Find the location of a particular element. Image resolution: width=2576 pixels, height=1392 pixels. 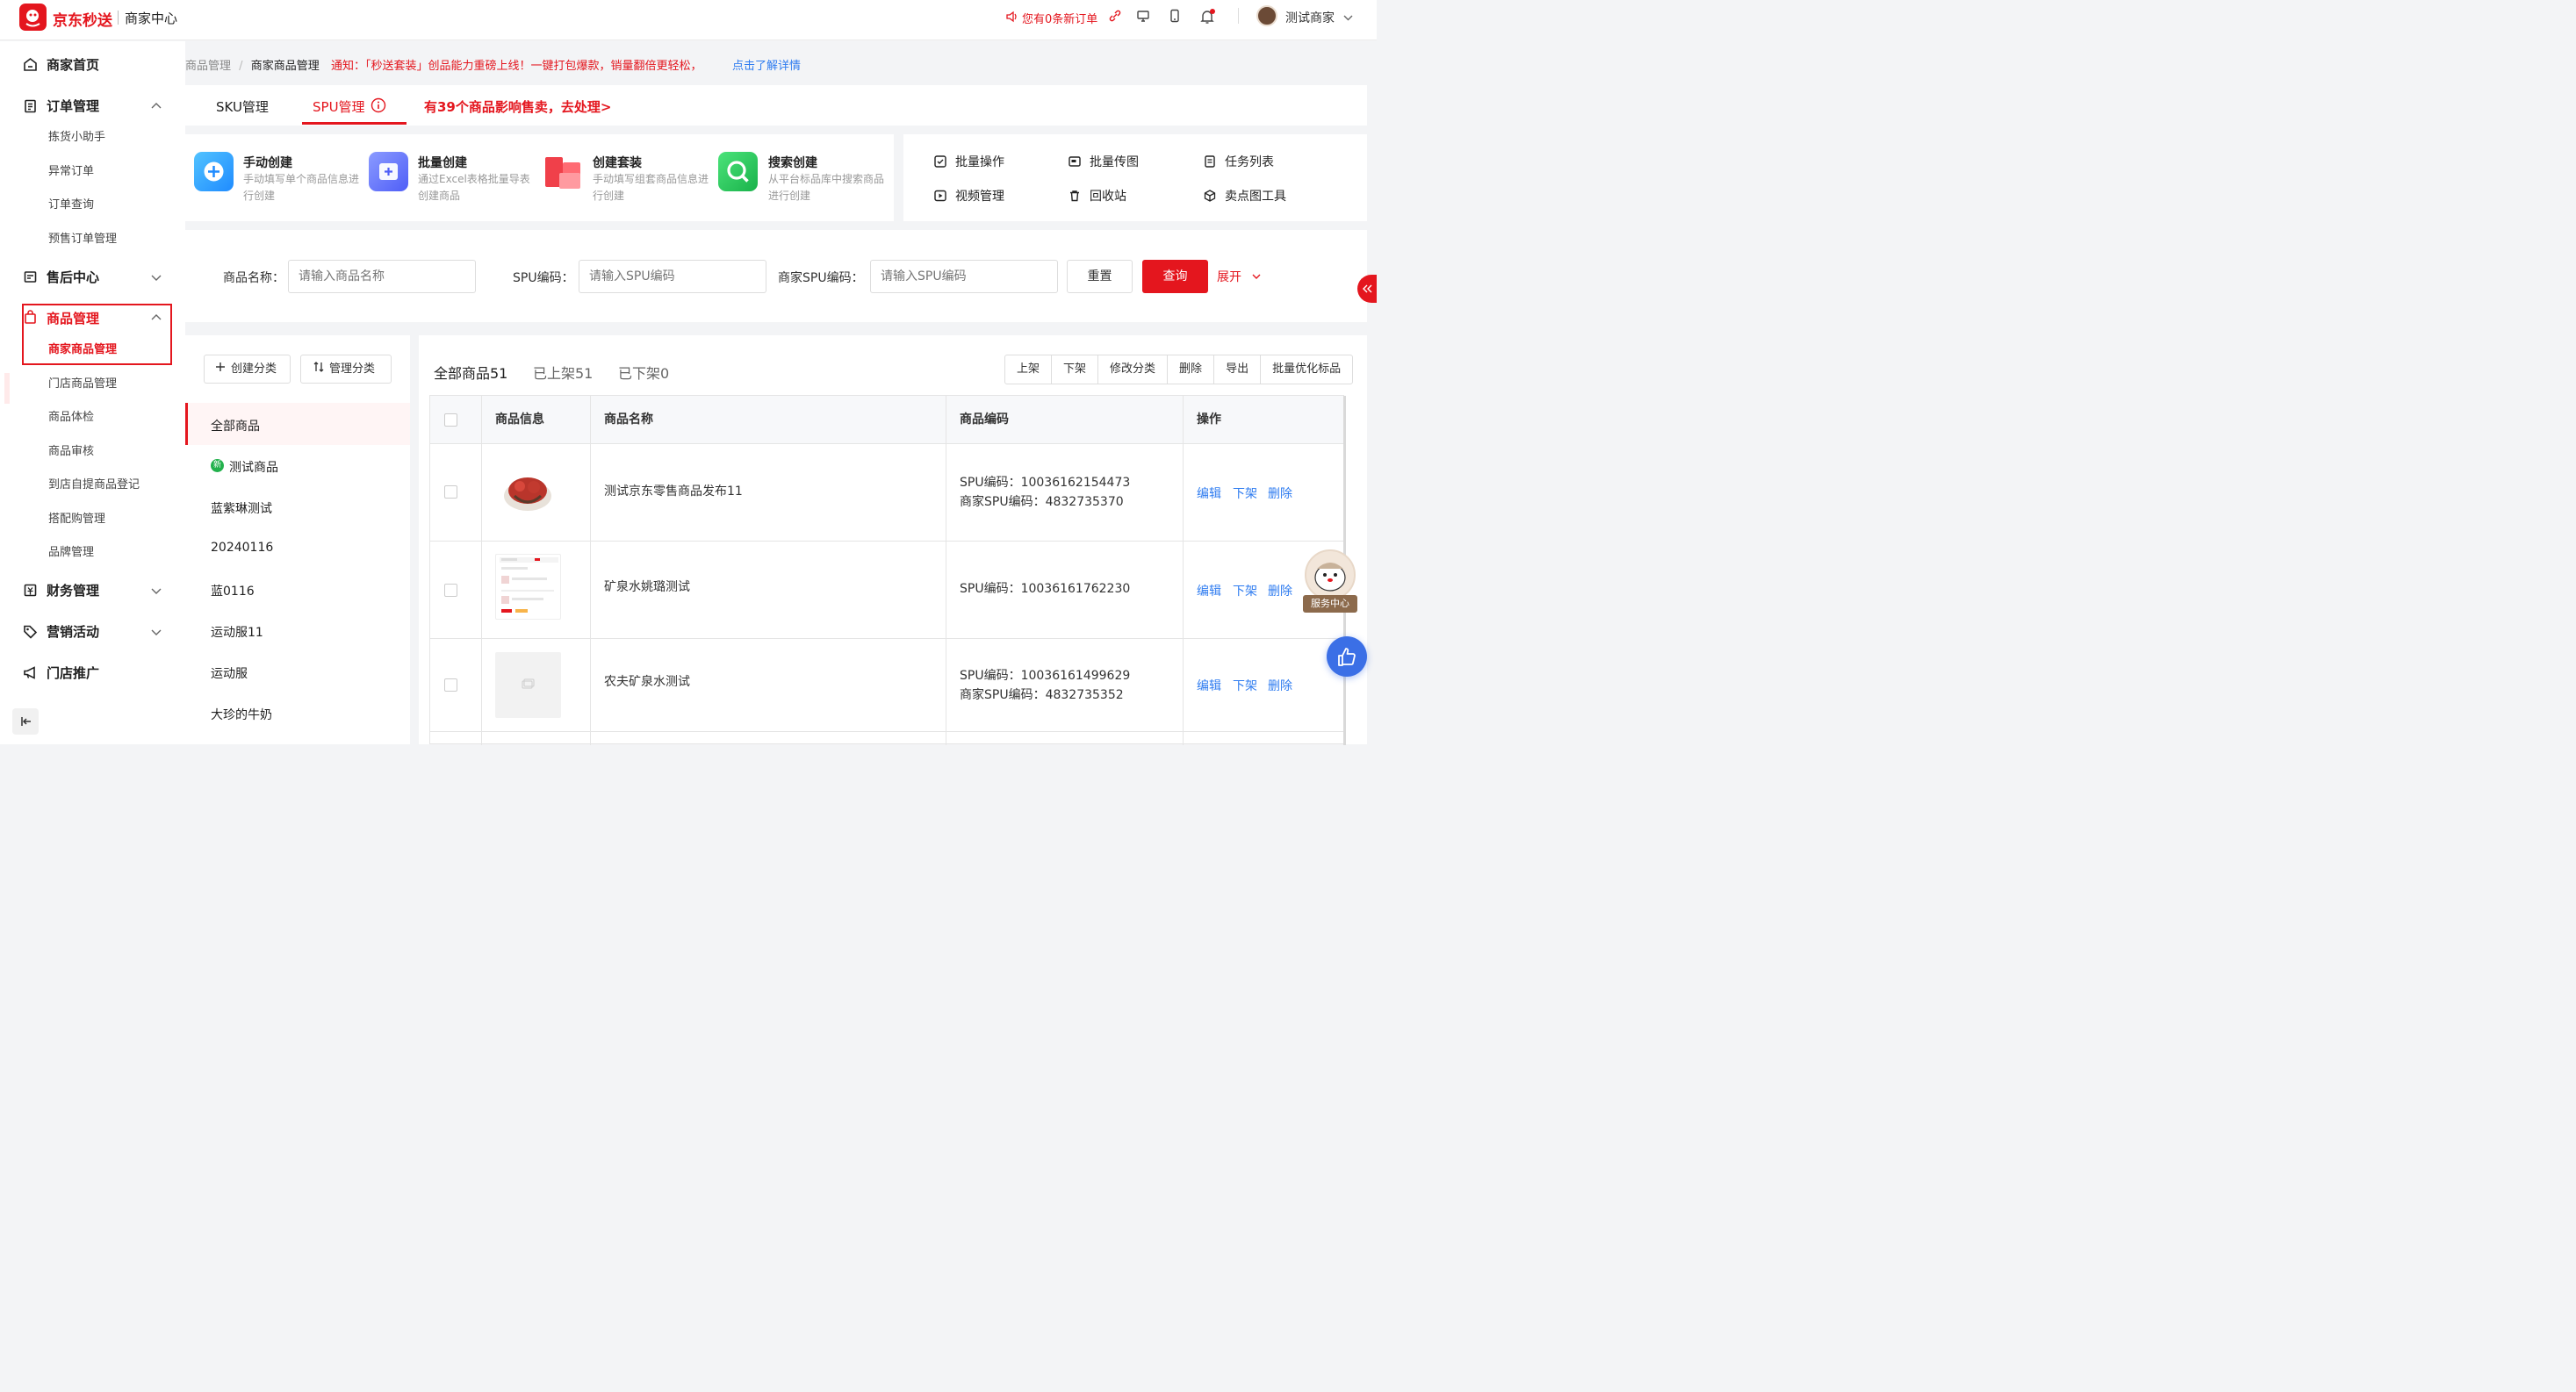

filter-tab-on-shelf: 已上架51 is located at coordinates (563, 372).